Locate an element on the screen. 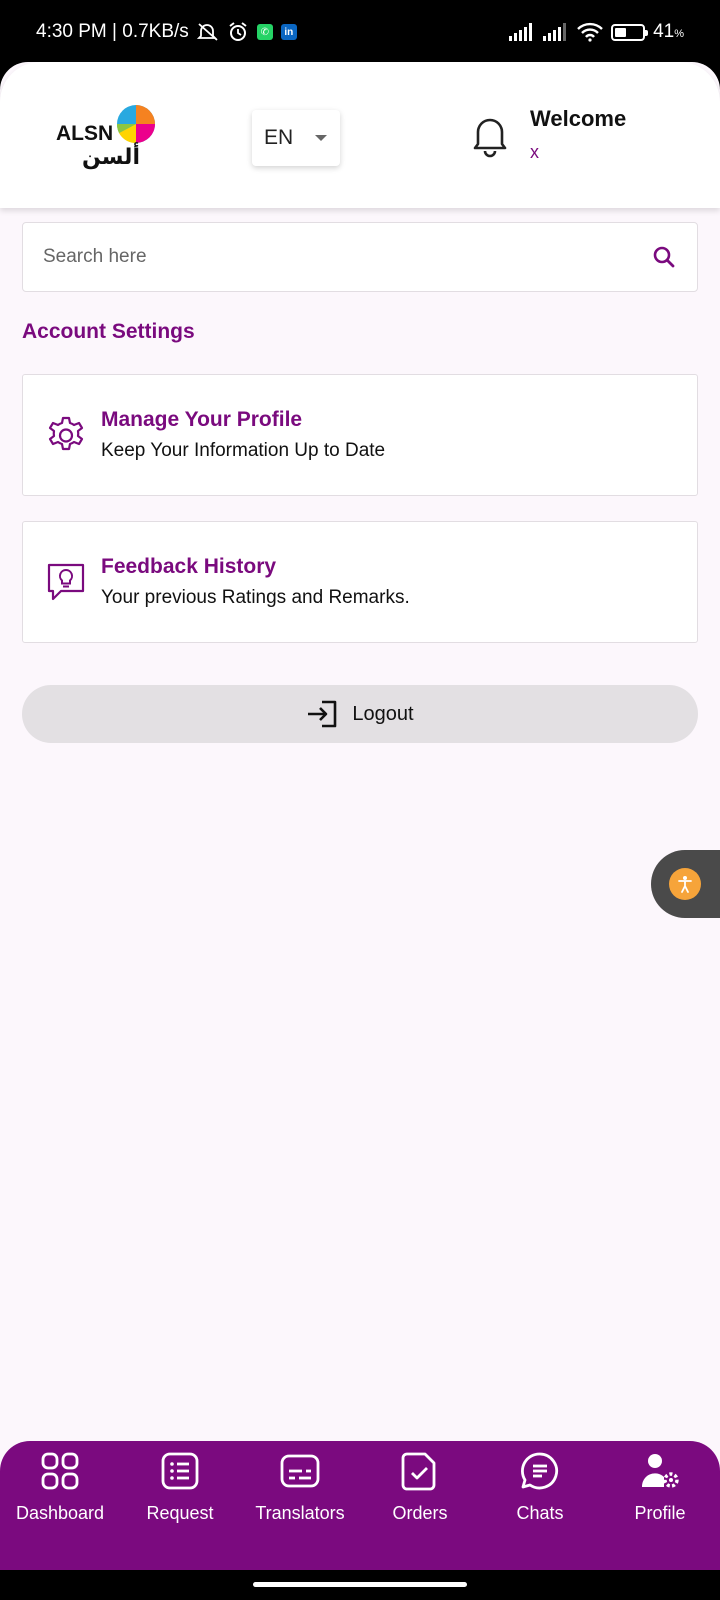 This screenshot has width=720, height=1600. nav-chats: Chats is located at coordinates (540, 1487).